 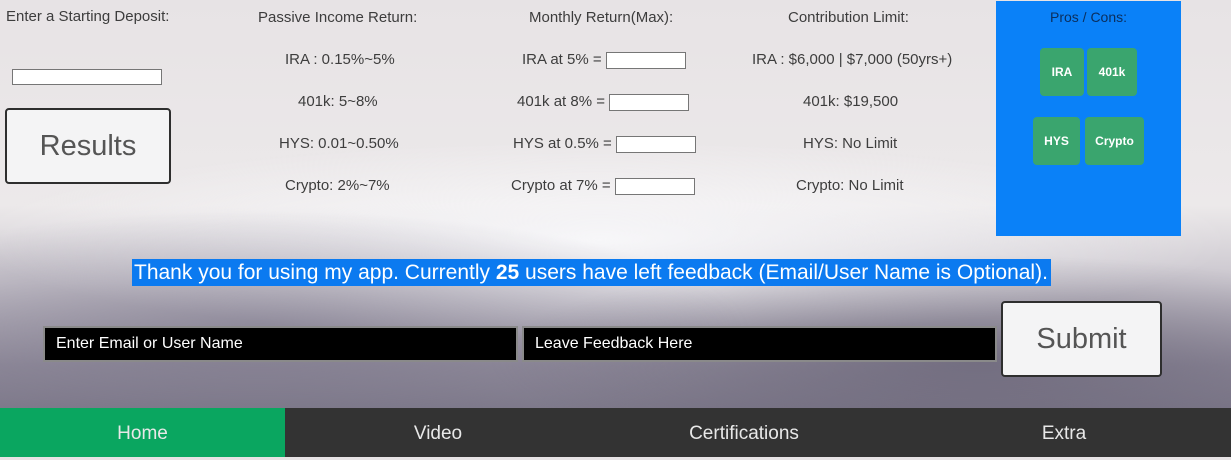 What do you see at coordinates (744, 432) in the screenshot?
I see `nav-certifications: Certifications` at bounding box center [744, 432].